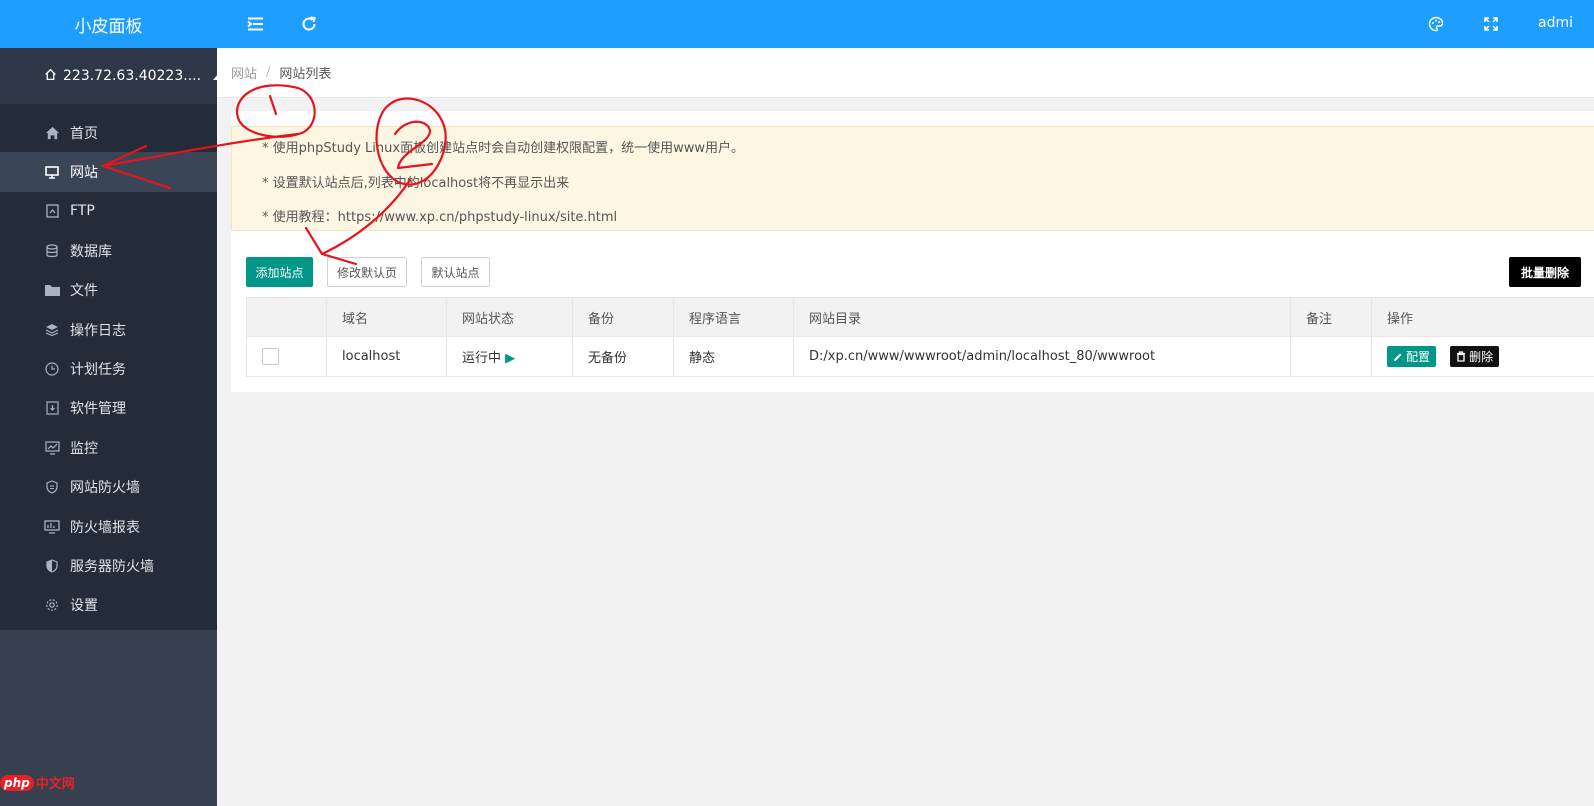 The height and width of the screenshot is (806, 1594). What do you see at coordinates (105, 527) in the screenshot?
I see `sidebar-item-label: 防火墙报表` at bounding box center [105, 527].